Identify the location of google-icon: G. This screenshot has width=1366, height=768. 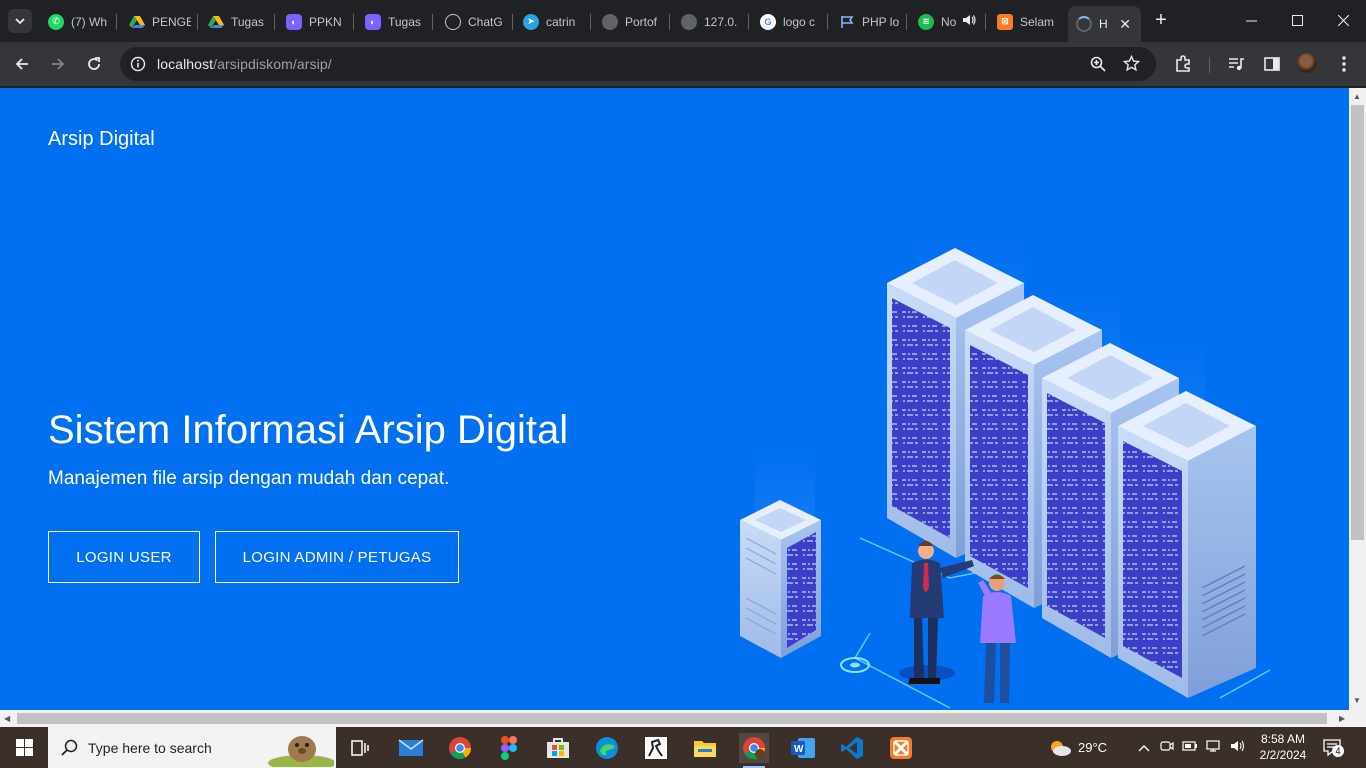
(768, 21).